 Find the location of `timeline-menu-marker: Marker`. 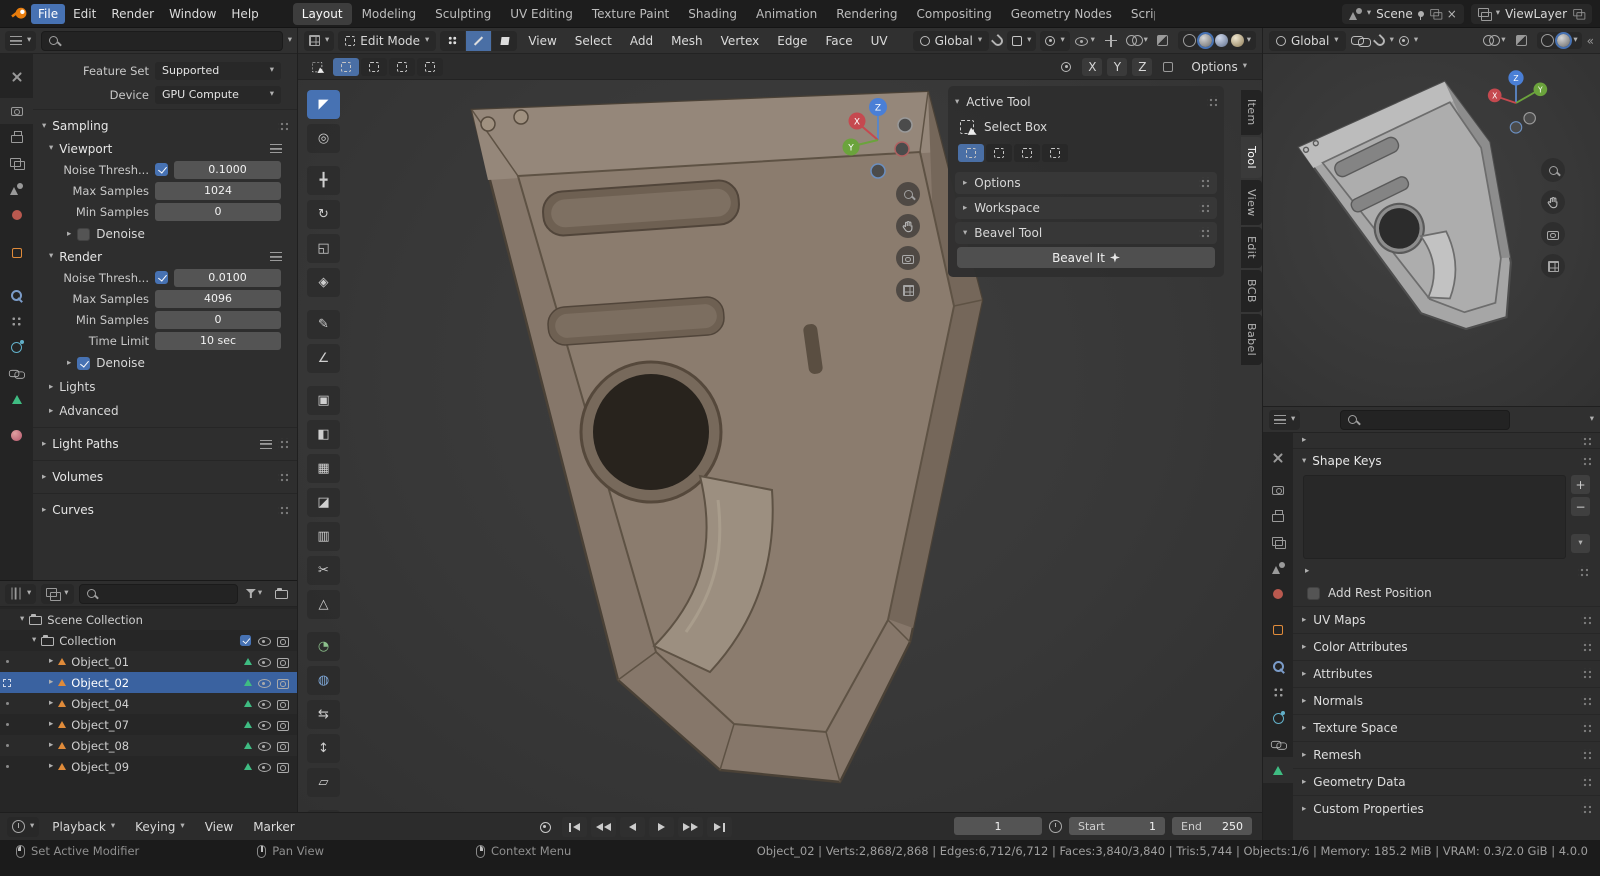

timeline-menu-marker: Marker is located at coordinates (273, 827).